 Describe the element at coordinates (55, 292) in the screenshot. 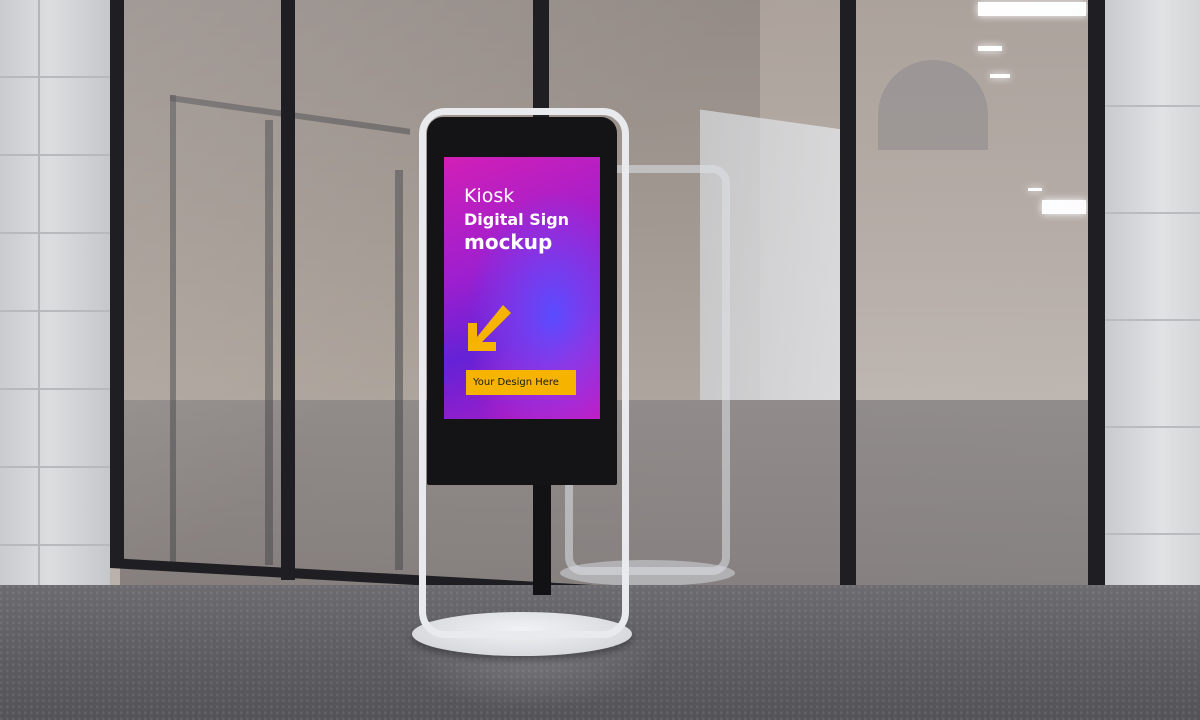

I see `left-tiled-wall` at that location.